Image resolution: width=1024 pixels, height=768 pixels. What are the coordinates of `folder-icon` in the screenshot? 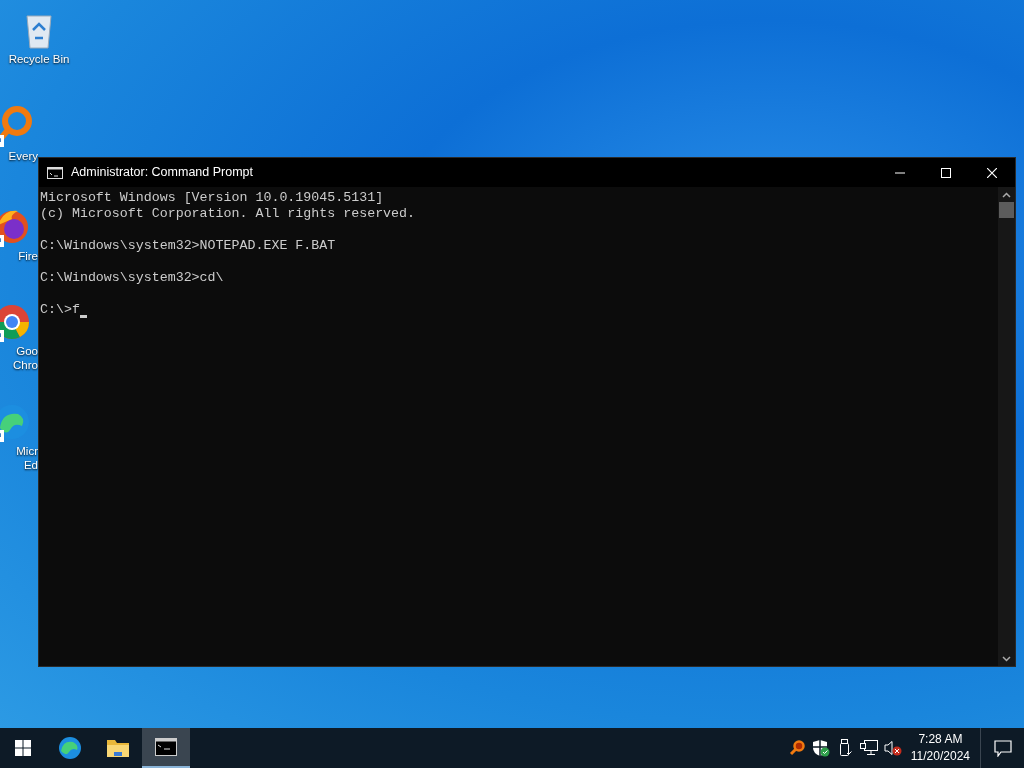 It's located at (118, 748).